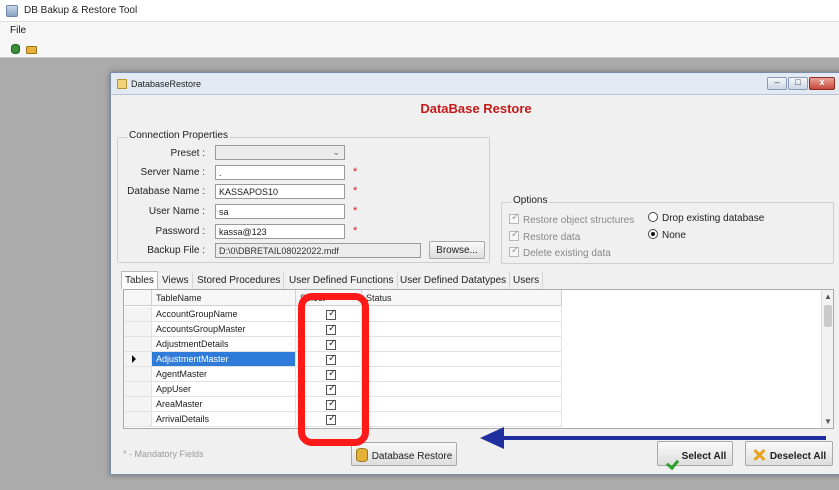 This screenshot has height=490, width=839. Describe the element at coordinates (176, 211) in the screenshot. I see `user-name-label: User Name :` at that location.